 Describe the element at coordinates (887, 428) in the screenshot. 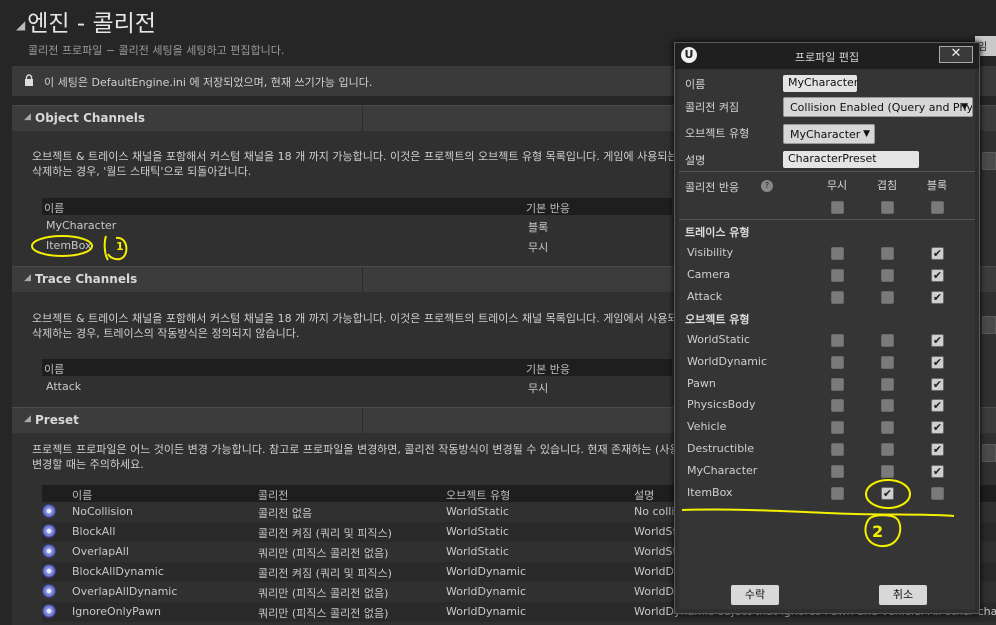

I see `object-vehicle-overlap-checkbox` at that location.